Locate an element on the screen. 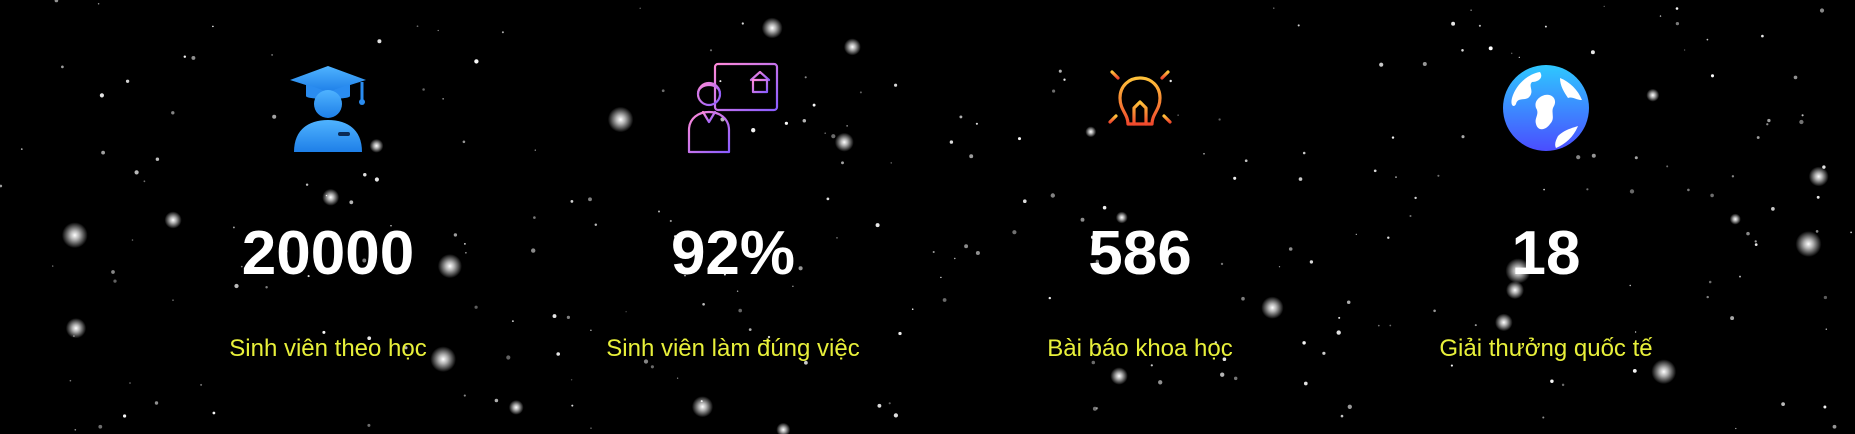 The width and height of the screenshot is (1855, 434). stat-value: 92% is located at coordinates (733, 253).